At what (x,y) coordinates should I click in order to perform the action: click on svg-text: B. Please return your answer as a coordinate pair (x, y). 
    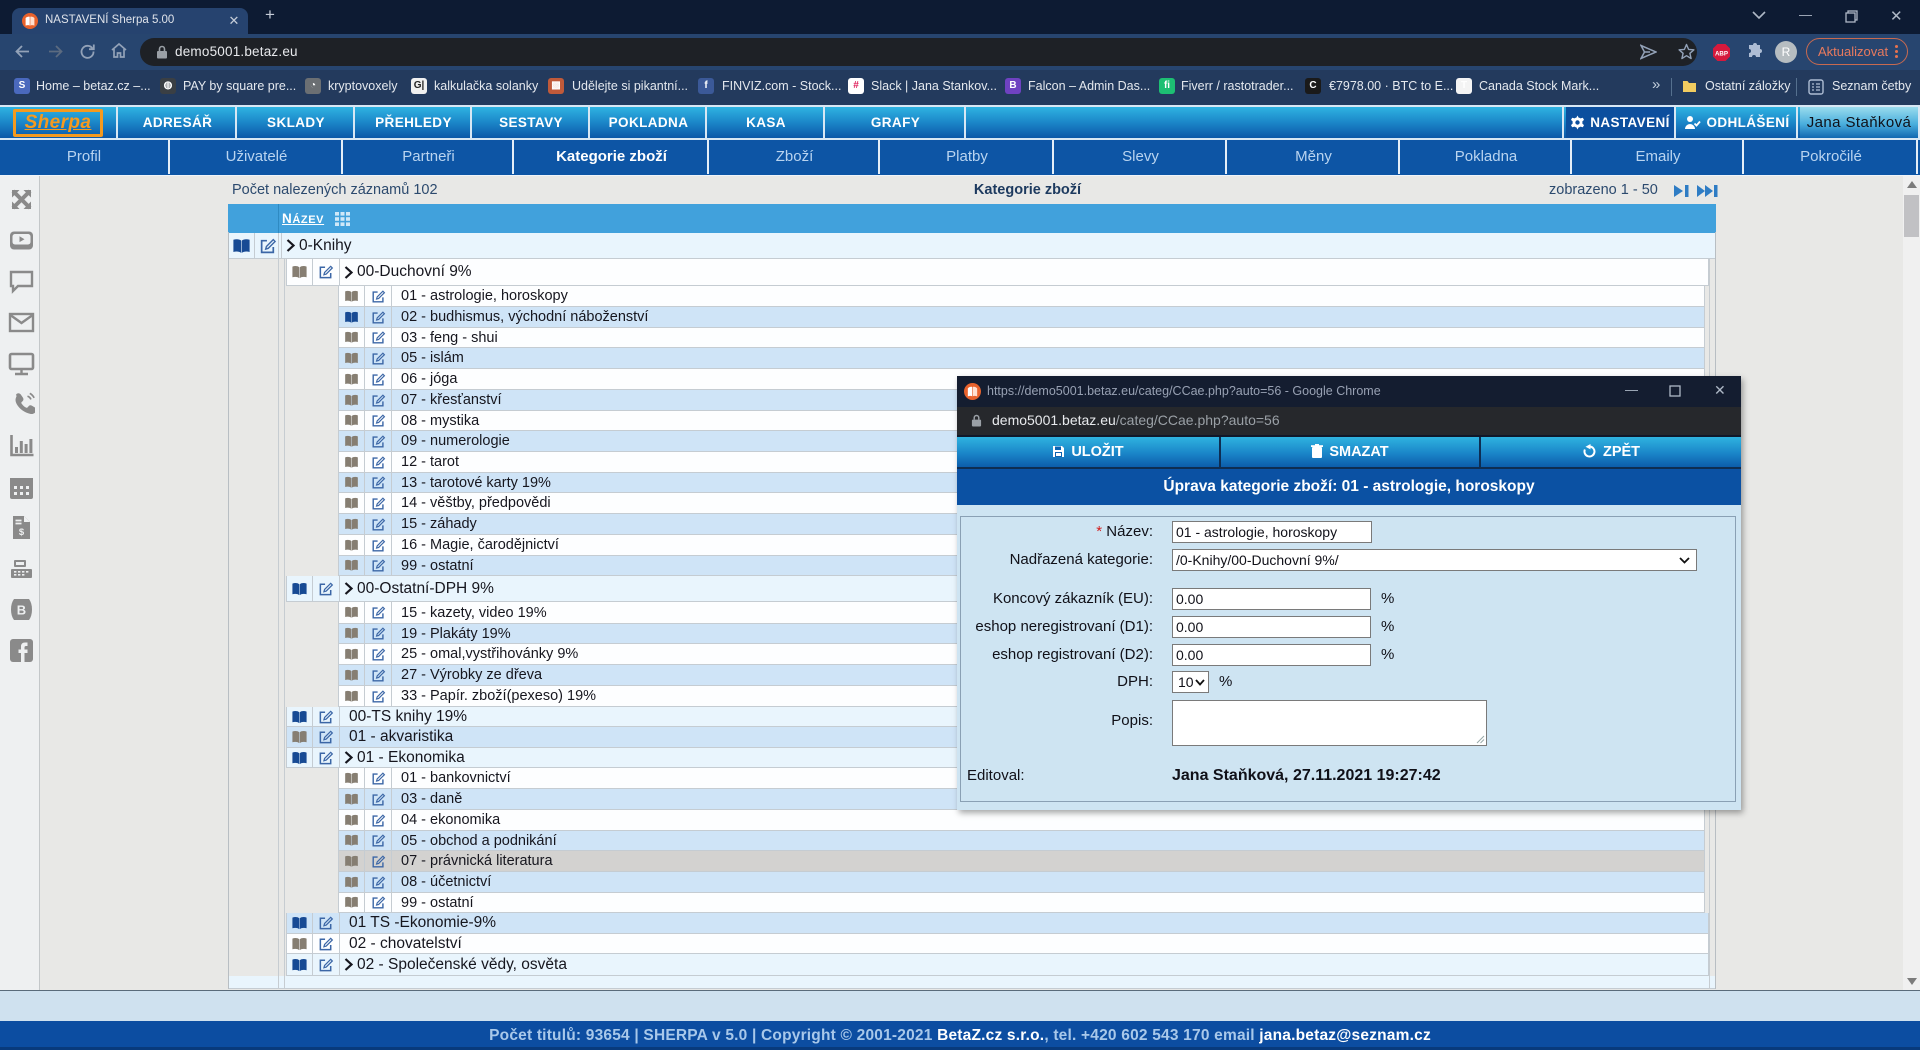
    Looking at the image, I should click on (21, 610).